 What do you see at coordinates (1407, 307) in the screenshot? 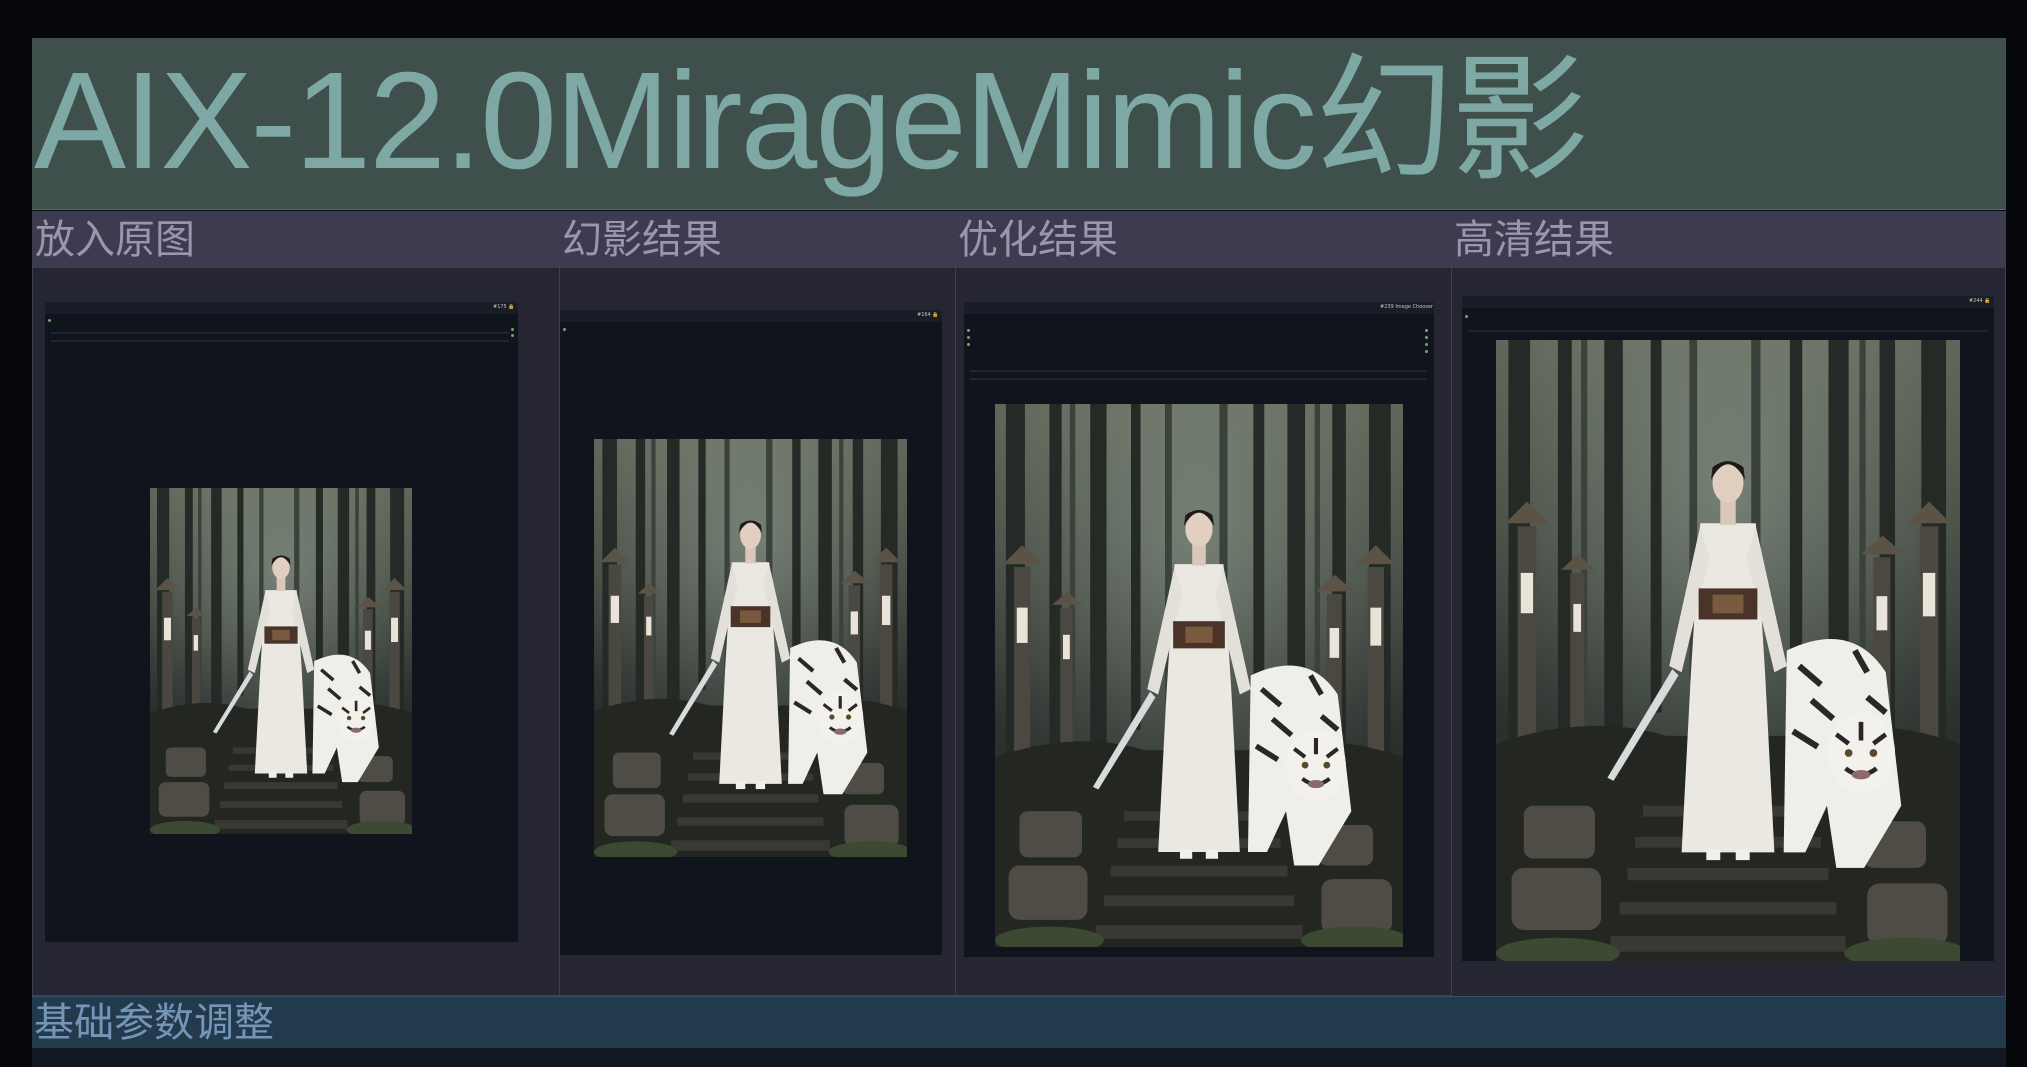
I see `node-id-label: #239 Image Chooser` at bounding box center [1407, 307].